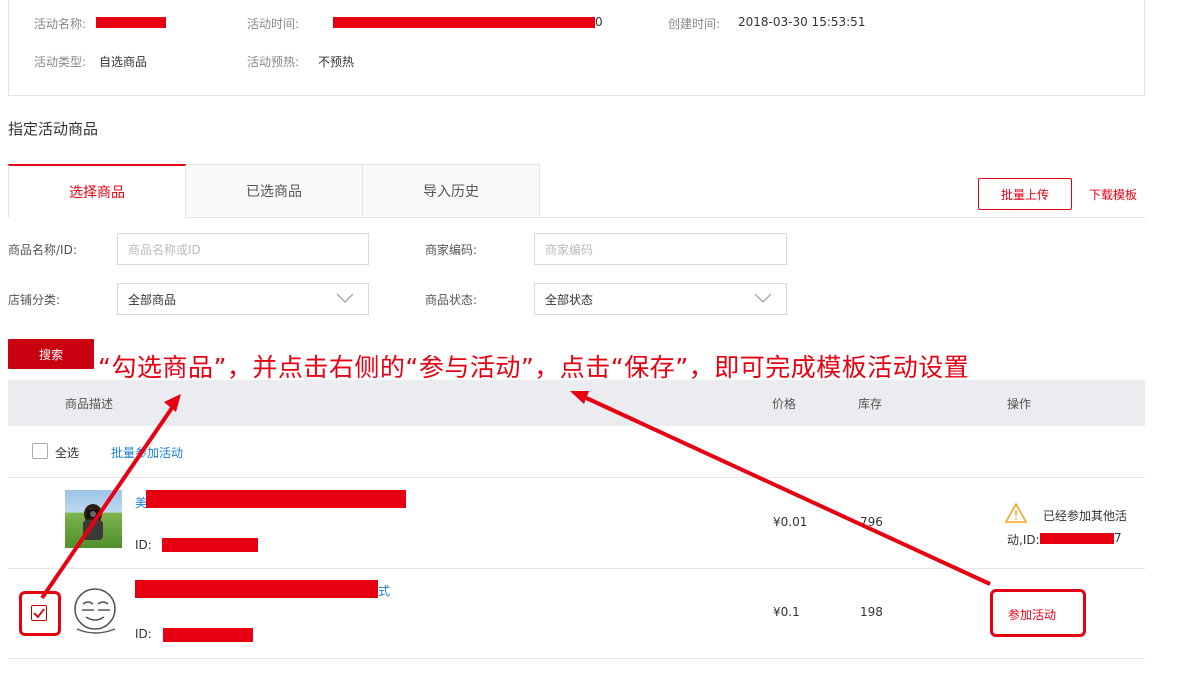 The height and width of the screenshot is (675, 1177). What do you see at coordinates (802, 22) in the screenshot?
I see `created-time-value: 2018-03-30 15:53:51` at bounding box center [802, 22].